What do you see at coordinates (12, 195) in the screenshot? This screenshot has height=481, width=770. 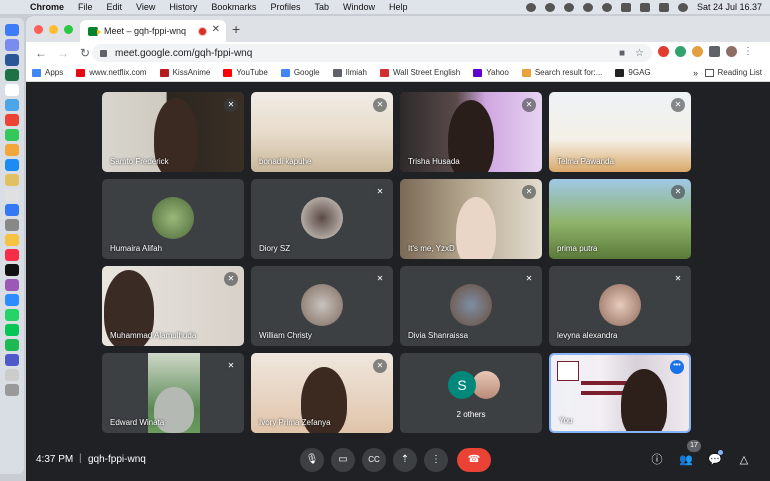 I see `reminders-icon` at bounding box center [12, 195].